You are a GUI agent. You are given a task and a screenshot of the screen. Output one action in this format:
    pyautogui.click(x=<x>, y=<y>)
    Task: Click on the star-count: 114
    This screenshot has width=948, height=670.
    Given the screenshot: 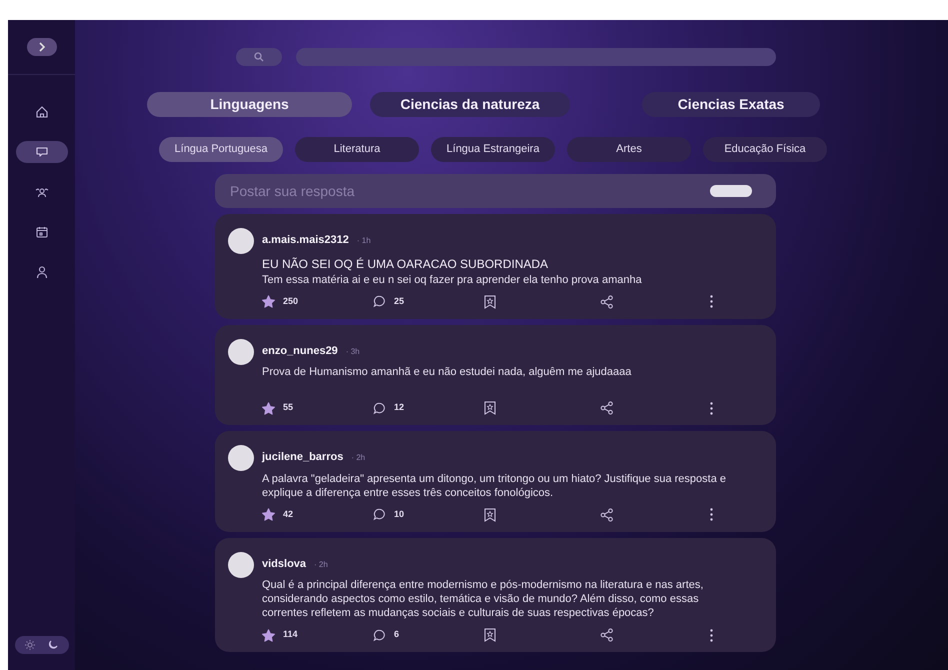 What is the action you would take?
    pyautogui.click(x=290, y=635)
    